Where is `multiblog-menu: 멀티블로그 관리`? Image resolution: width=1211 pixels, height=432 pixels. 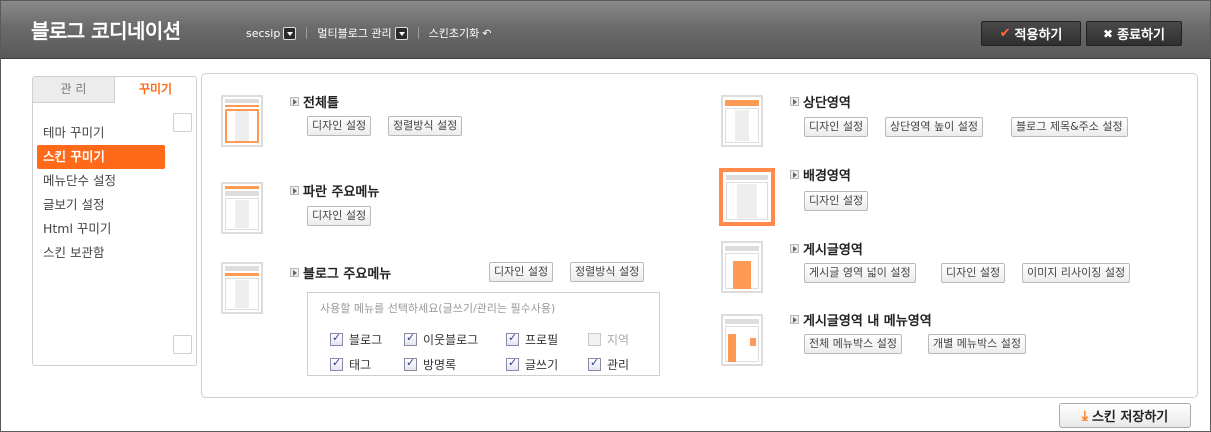
multiblog-menu: 멀티블로그 관리 is located at coordinates (362, 33).